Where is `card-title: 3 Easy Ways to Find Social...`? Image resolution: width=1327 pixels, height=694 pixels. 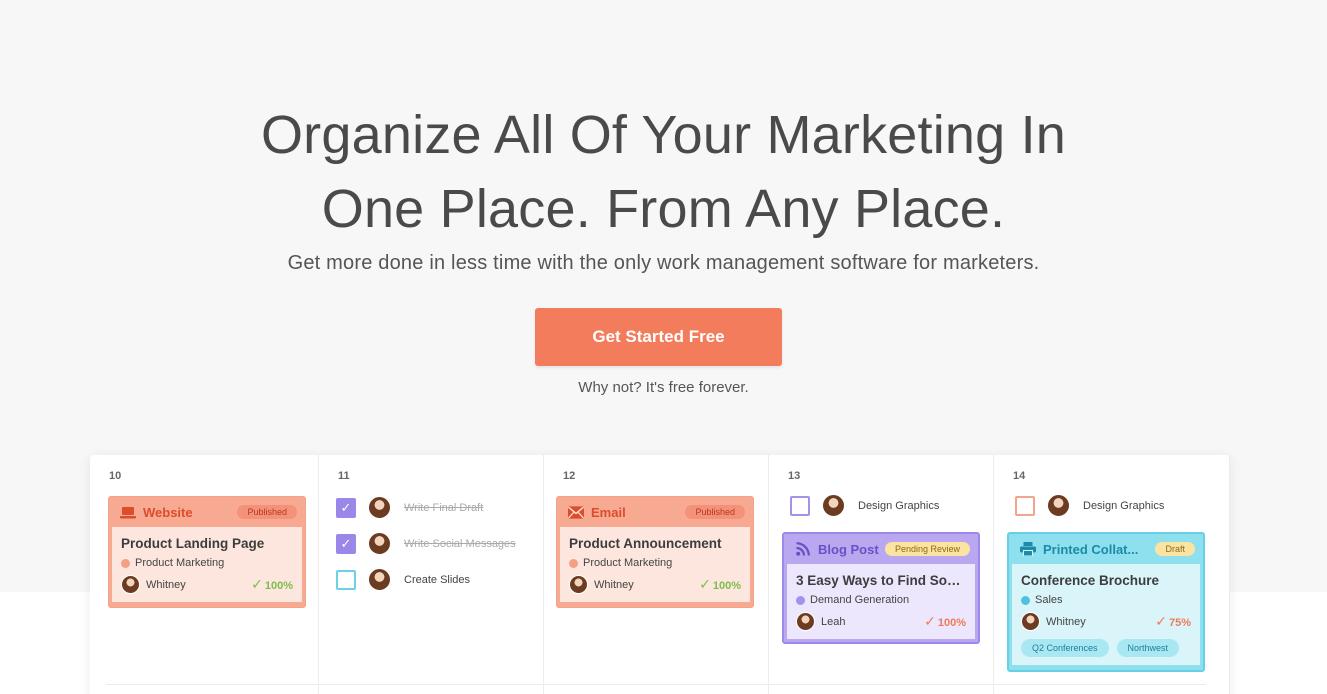
card-title: 3 Easy Ways to Find Social... is located at coordinates (881, 580).